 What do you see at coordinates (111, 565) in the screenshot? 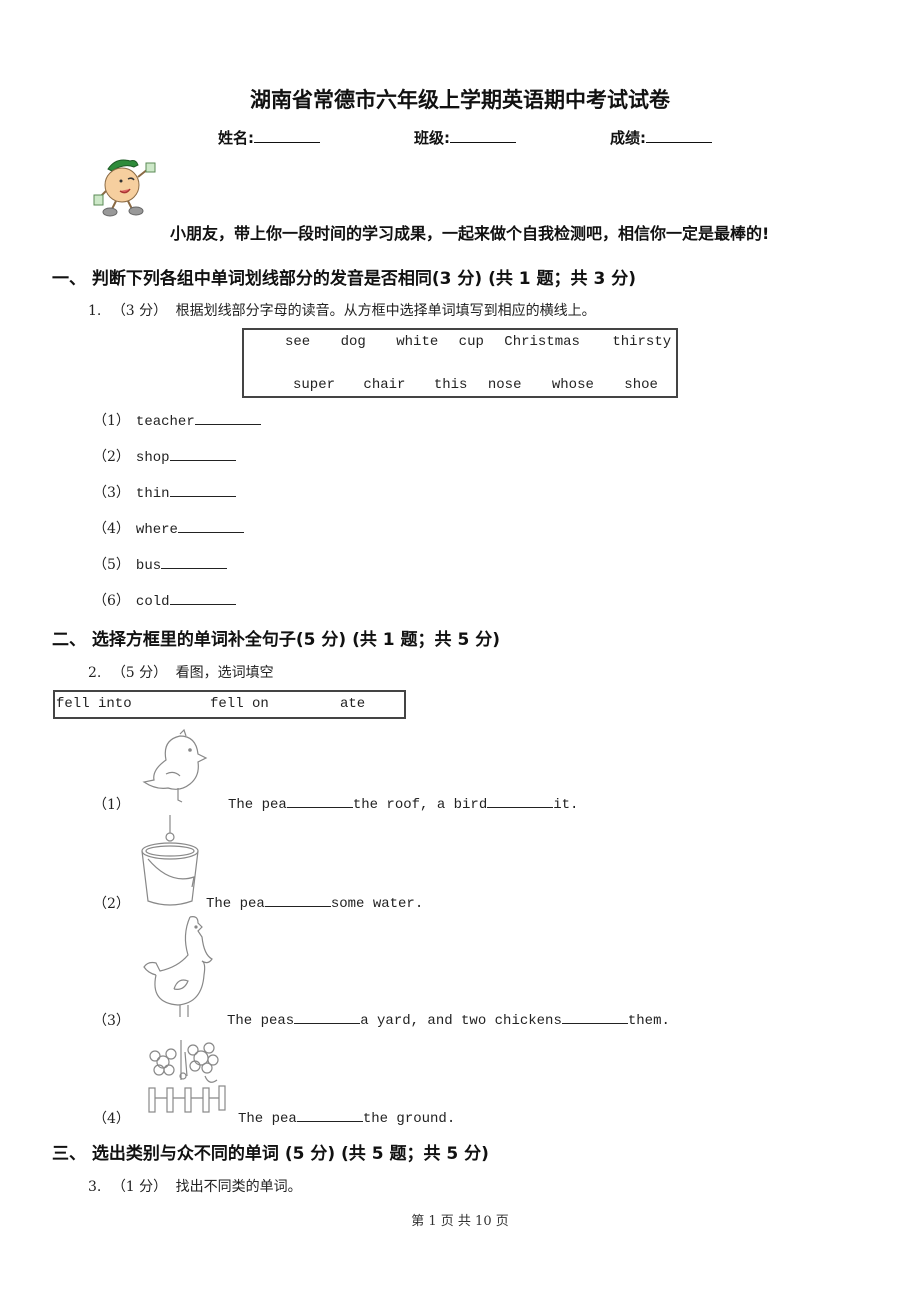
I see `item-number: （5）` at bounding box center [111, 565].